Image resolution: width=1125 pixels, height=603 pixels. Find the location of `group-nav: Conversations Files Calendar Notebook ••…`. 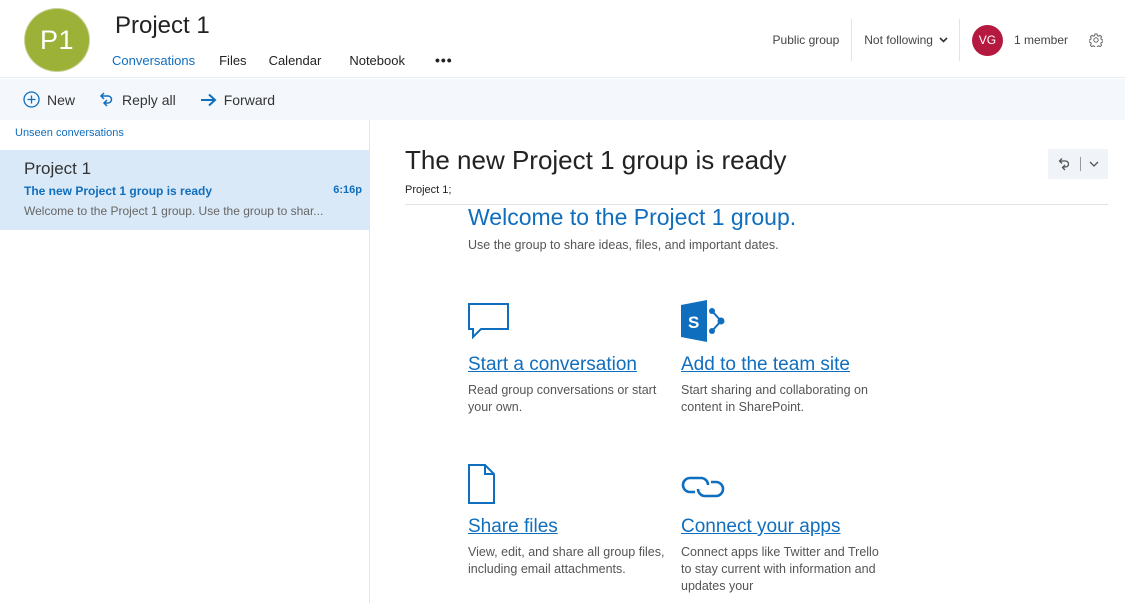

group-nav: Conversations Files Calendar Notebook ••… is located at coordinates (282, 60).